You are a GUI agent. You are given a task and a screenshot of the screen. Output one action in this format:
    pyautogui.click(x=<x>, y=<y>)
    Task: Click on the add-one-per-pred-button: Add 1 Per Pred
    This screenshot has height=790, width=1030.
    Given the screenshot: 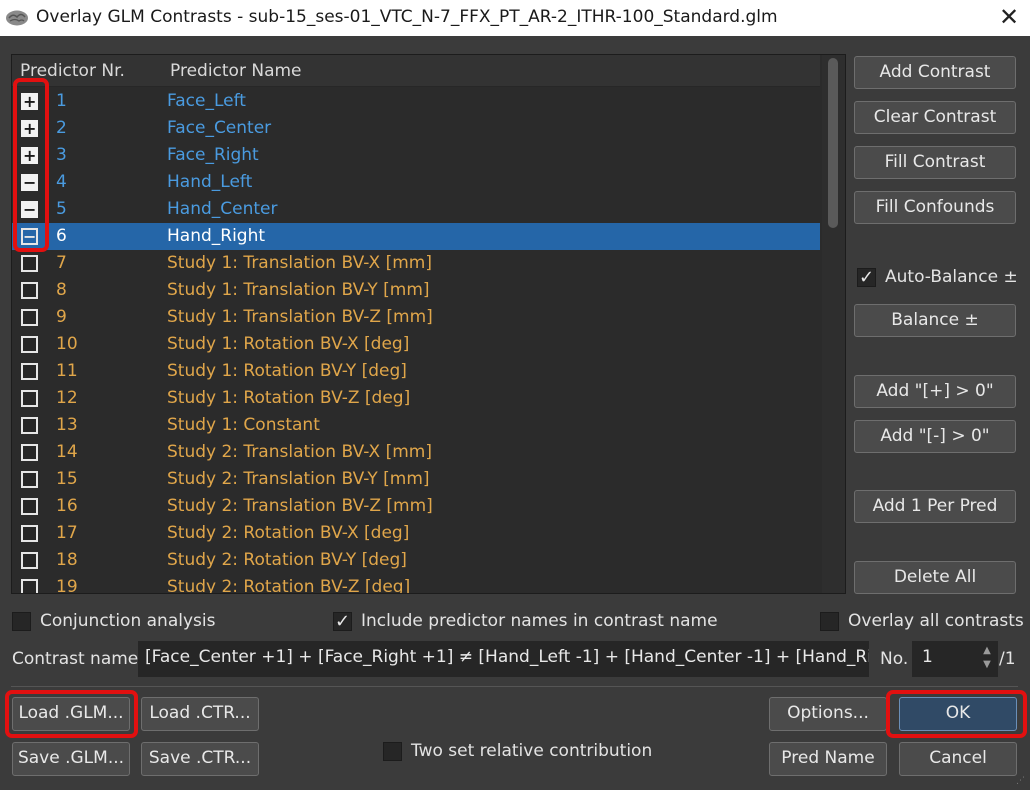 What is the action you would take?
    pyautogui.click(x=935, y=506)
    